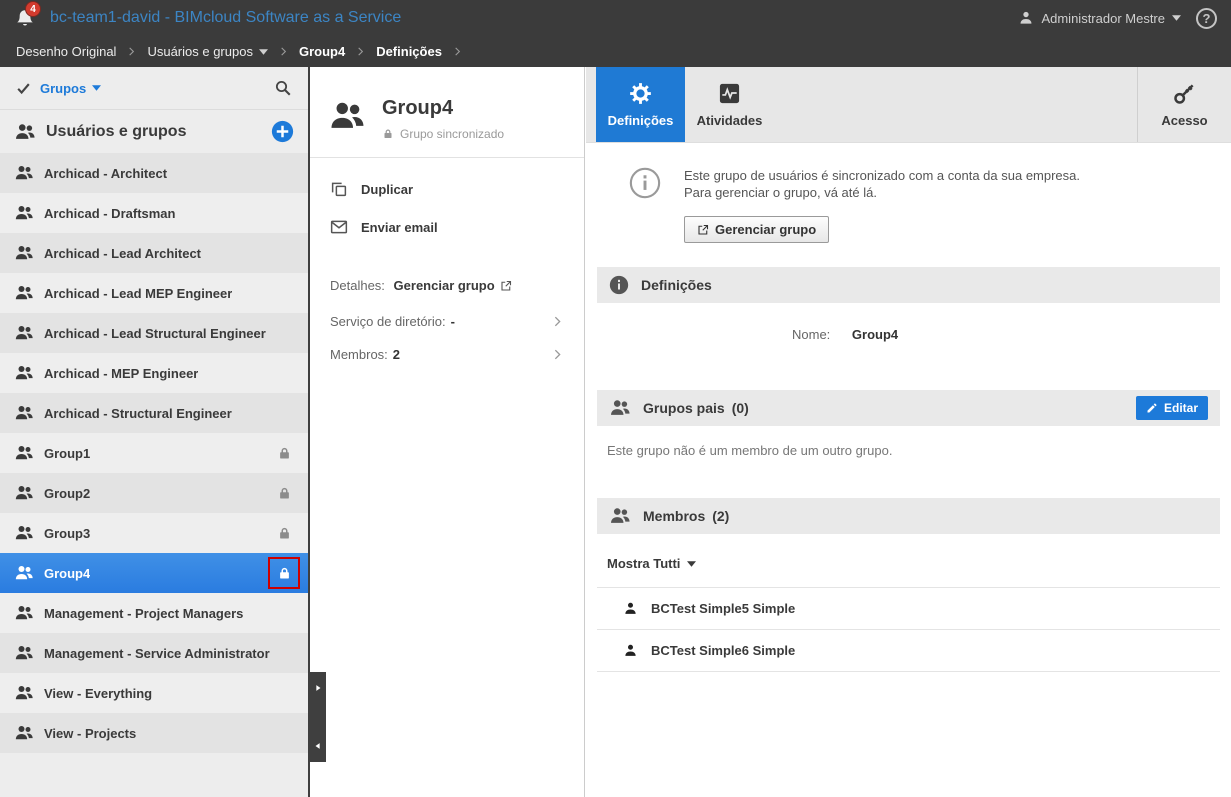 Image resolution: width=1231 pixels, height=797 pixels. What do you see at coordinates (409, 51) in the screenshot?
I see `breadcrumb-item-definicoes: Definições` at bounding box center [409, 51].